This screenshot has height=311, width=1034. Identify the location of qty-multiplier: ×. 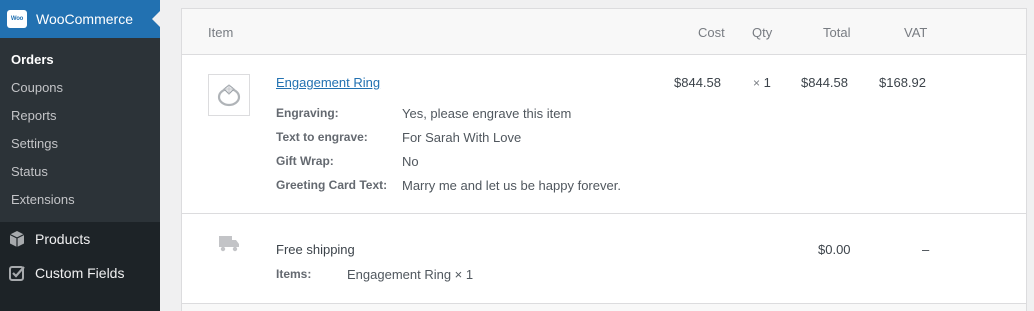
(757, 83).